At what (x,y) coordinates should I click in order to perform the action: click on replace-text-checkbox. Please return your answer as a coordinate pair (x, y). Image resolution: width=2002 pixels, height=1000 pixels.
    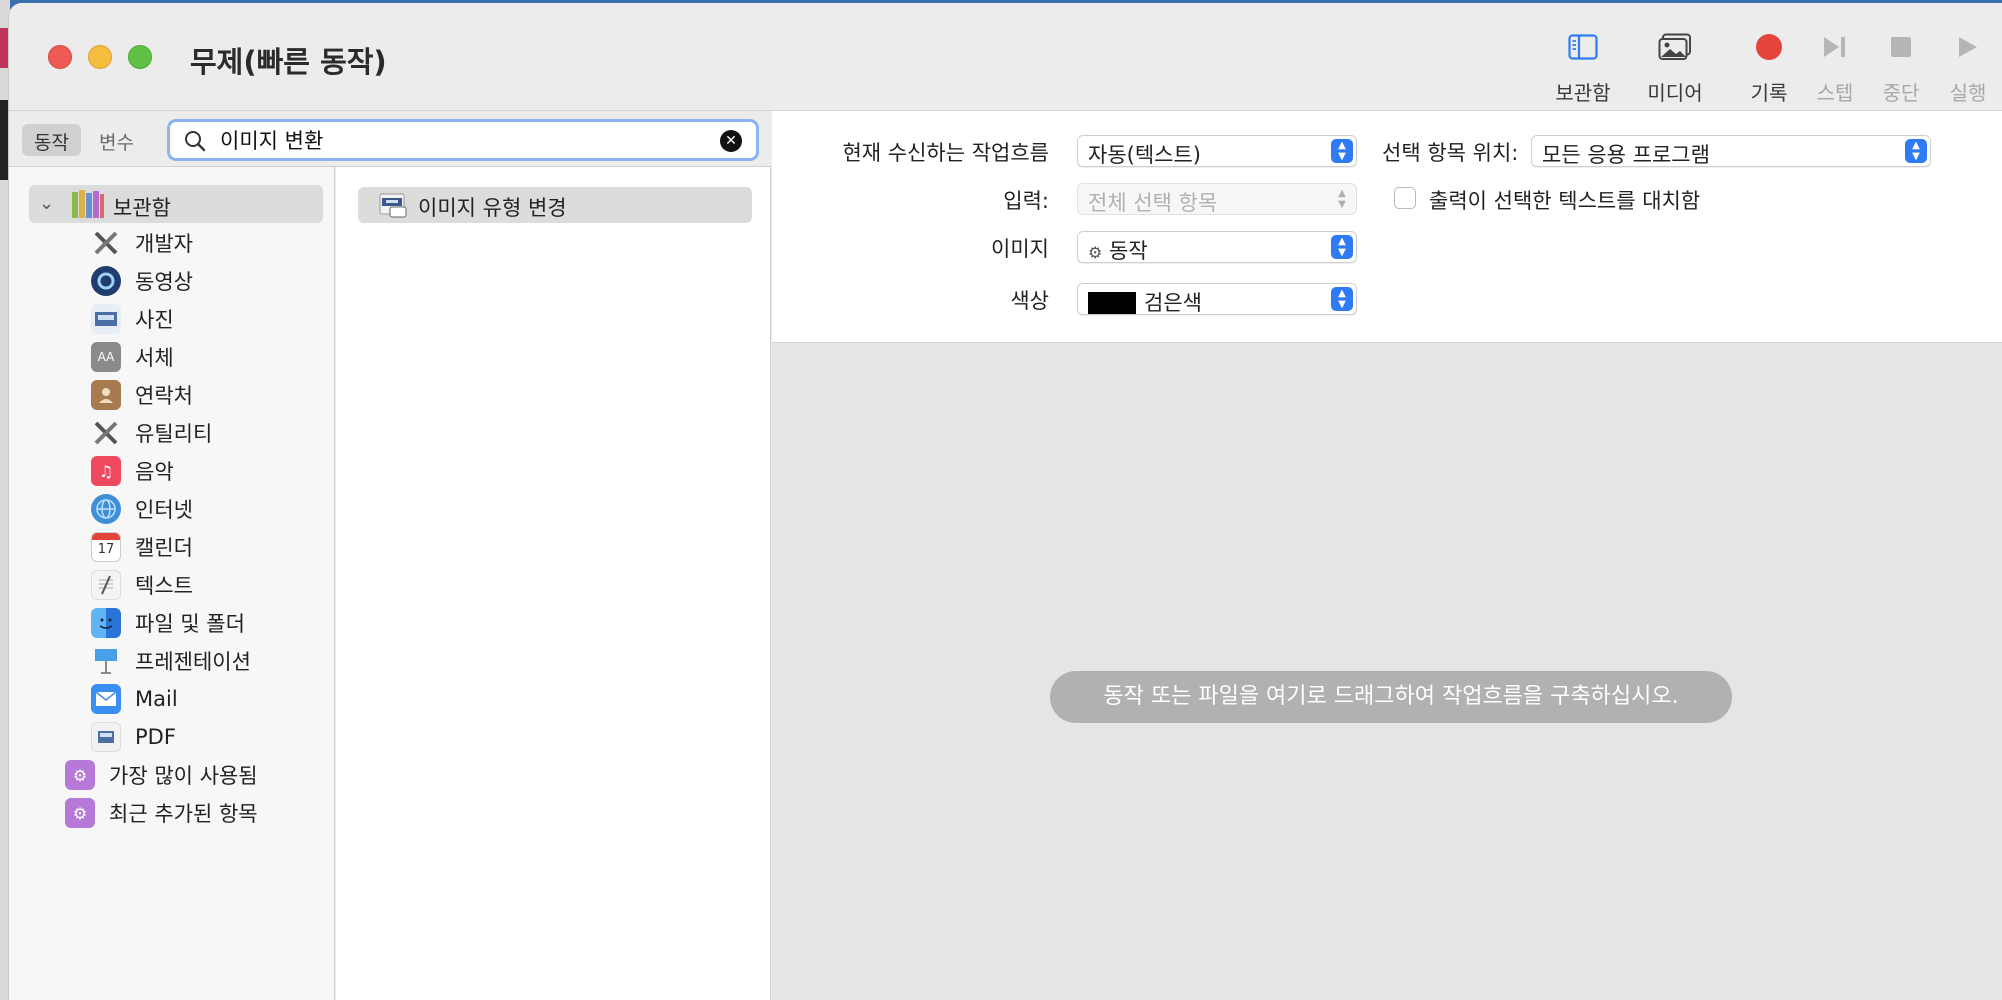
    Looking at the image, I should click on (1405, 198).